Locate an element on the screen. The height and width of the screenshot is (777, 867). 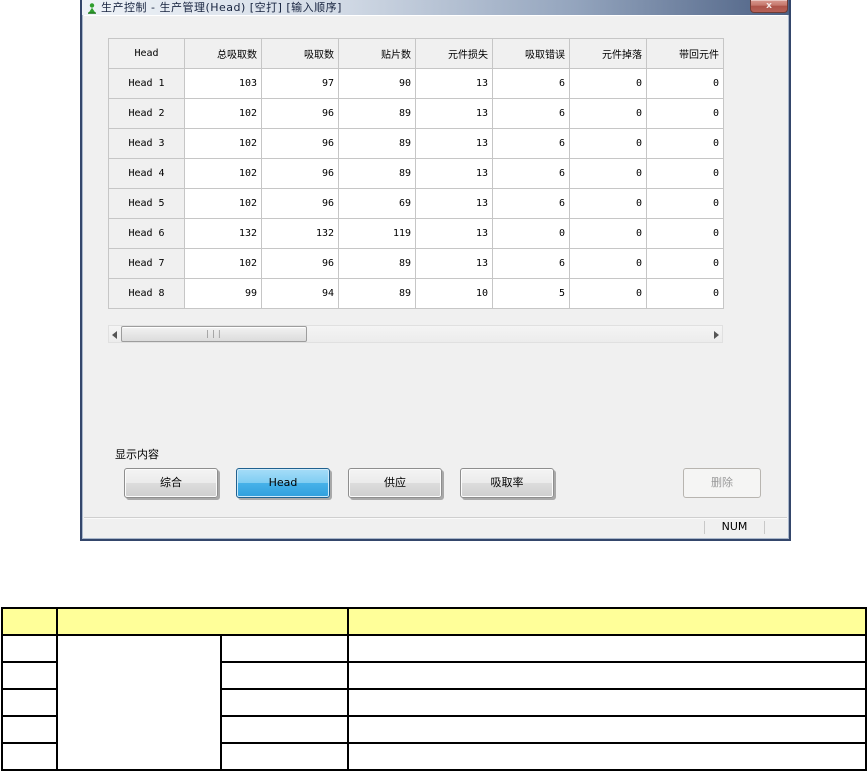
head-button: Head is located at coordinates (283, 483).